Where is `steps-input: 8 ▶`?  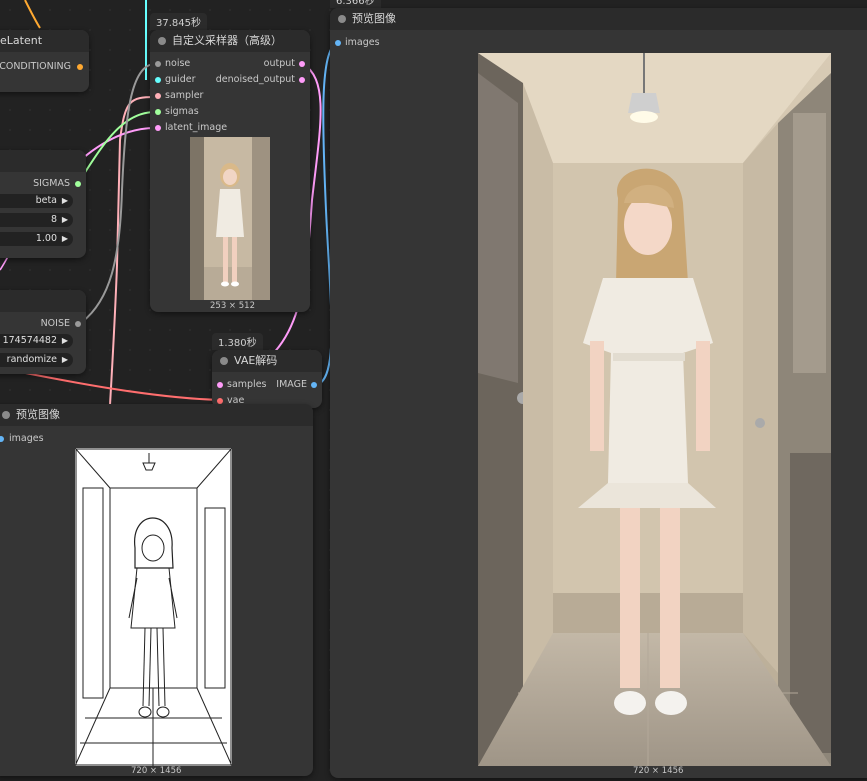 steps-input: 8 ▶ is located at coordinates (36, 220).